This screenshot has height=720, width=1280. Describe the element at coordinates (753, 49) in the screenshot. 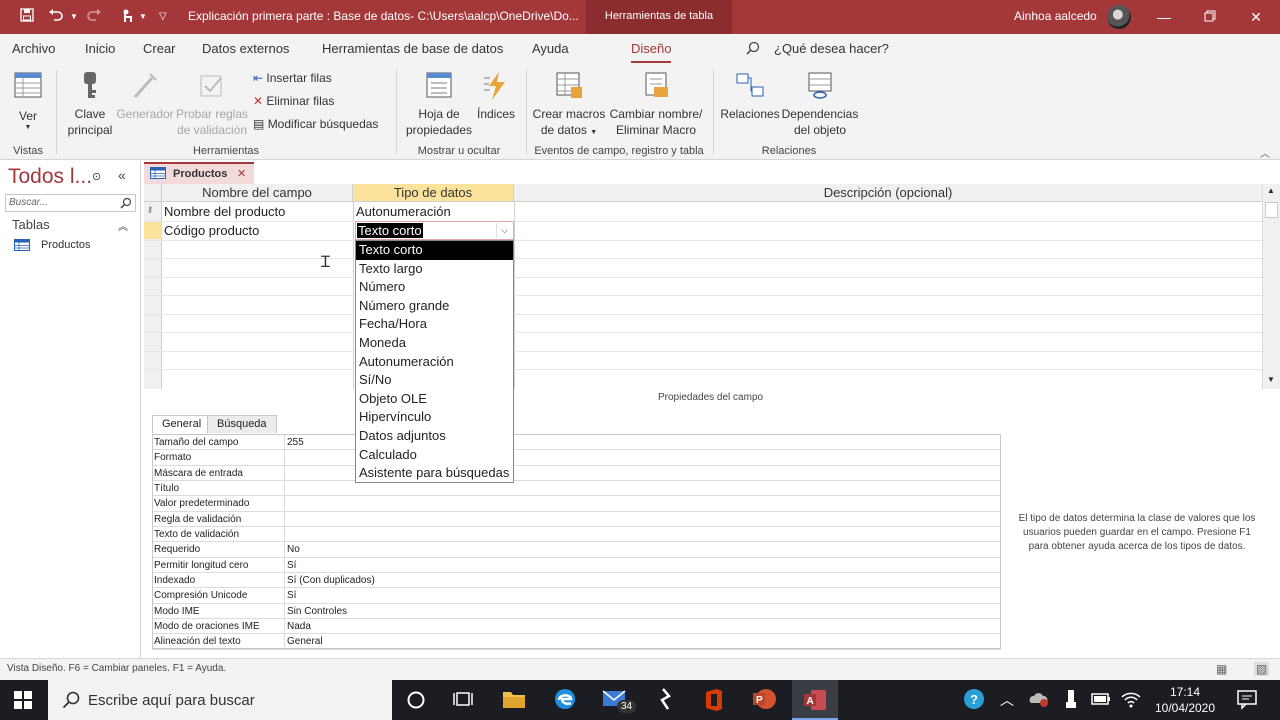

I see `search-icon` at that location.